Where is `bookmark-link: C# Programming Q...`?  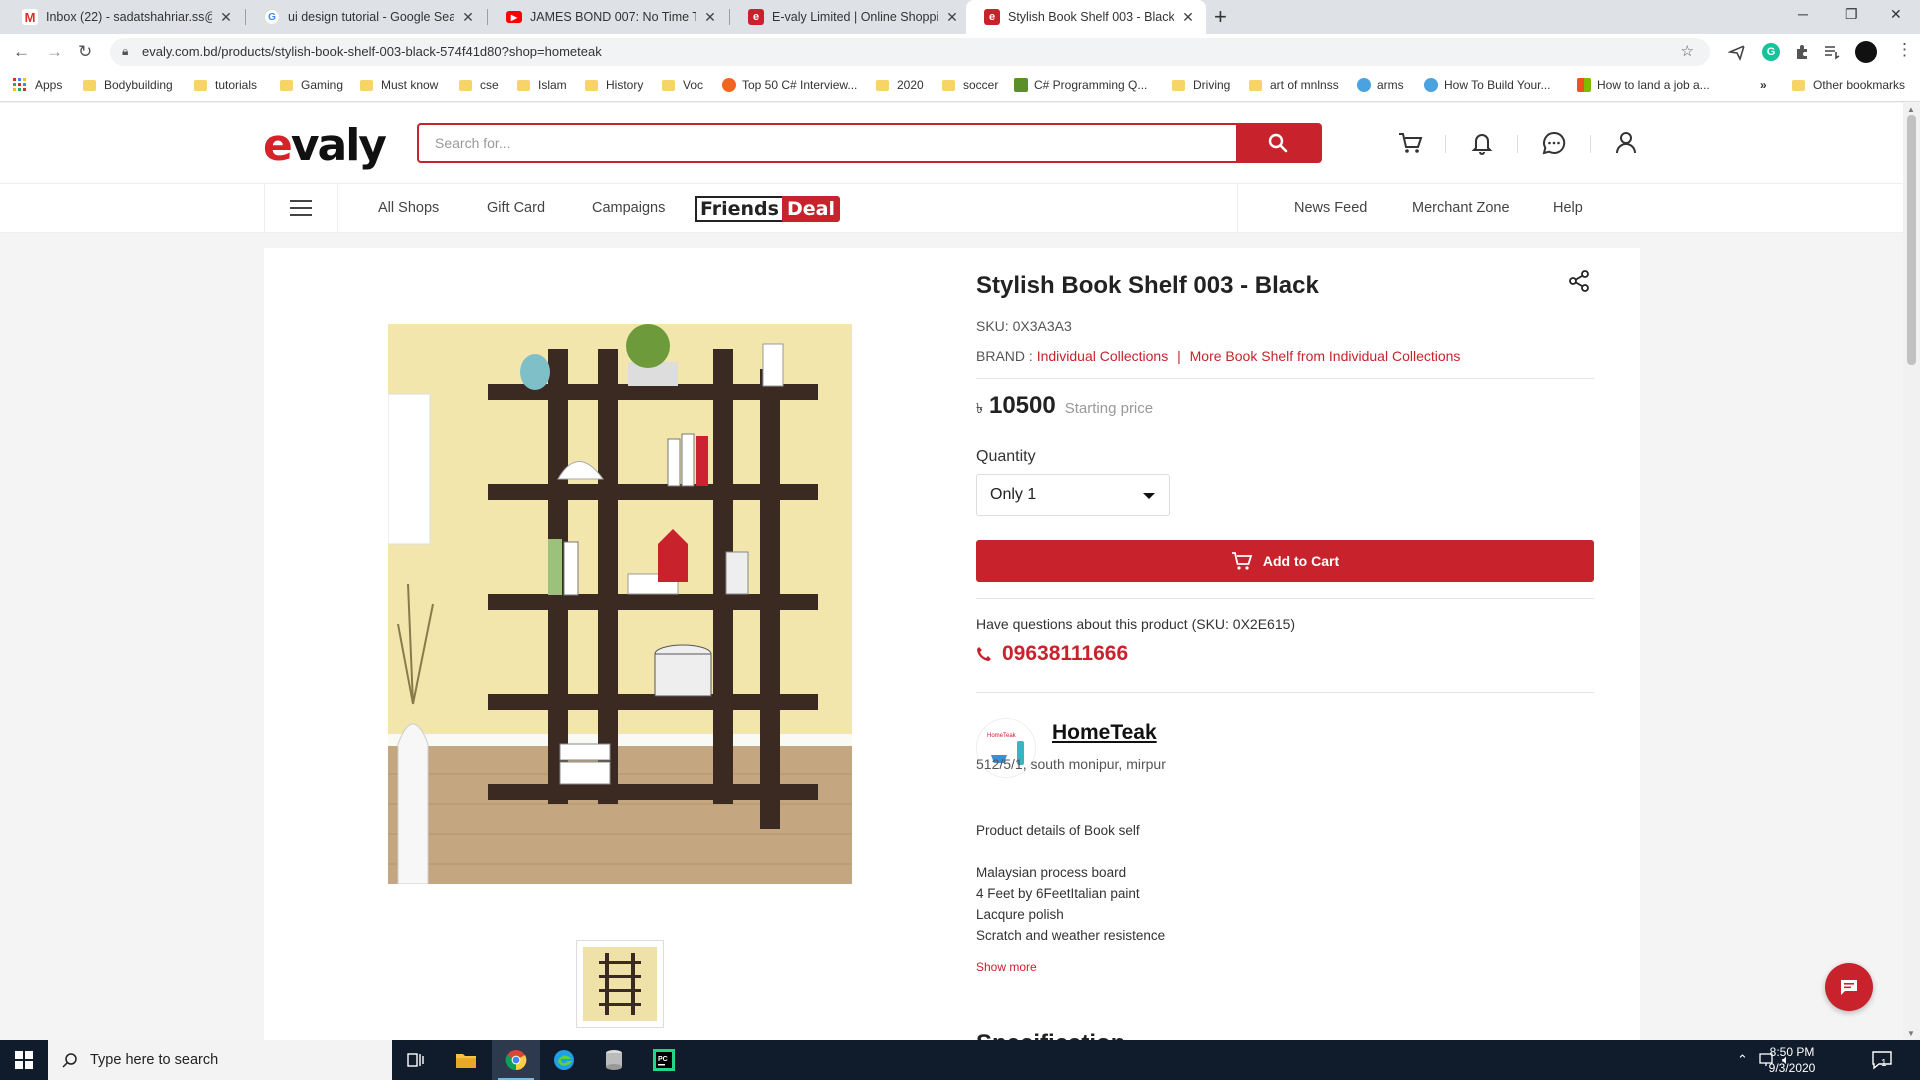 bookmark-link: C# Programming Q... is located at coordinates (1080, 85).